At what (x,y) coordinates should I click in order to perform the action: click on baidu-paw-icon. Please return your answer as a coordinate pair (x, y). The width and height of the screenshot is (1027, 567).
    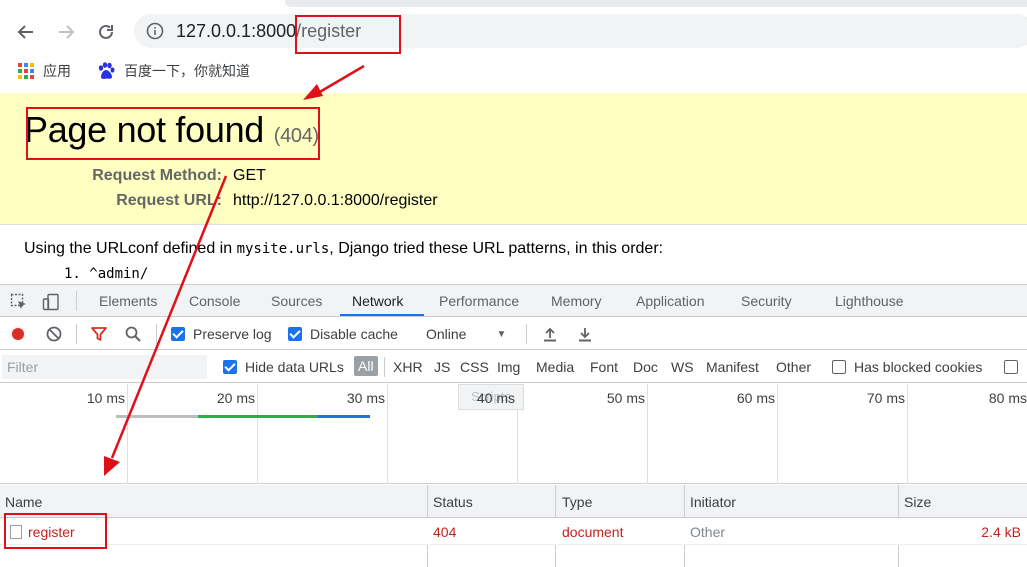
    Looking at the image, I should click on (106, 70).